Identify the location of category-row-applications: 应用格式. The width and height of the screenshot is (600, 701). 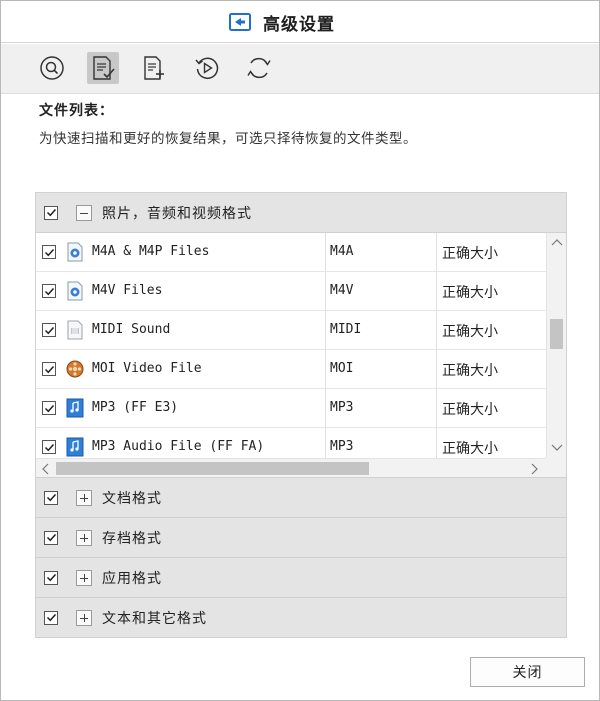
(301, 578).